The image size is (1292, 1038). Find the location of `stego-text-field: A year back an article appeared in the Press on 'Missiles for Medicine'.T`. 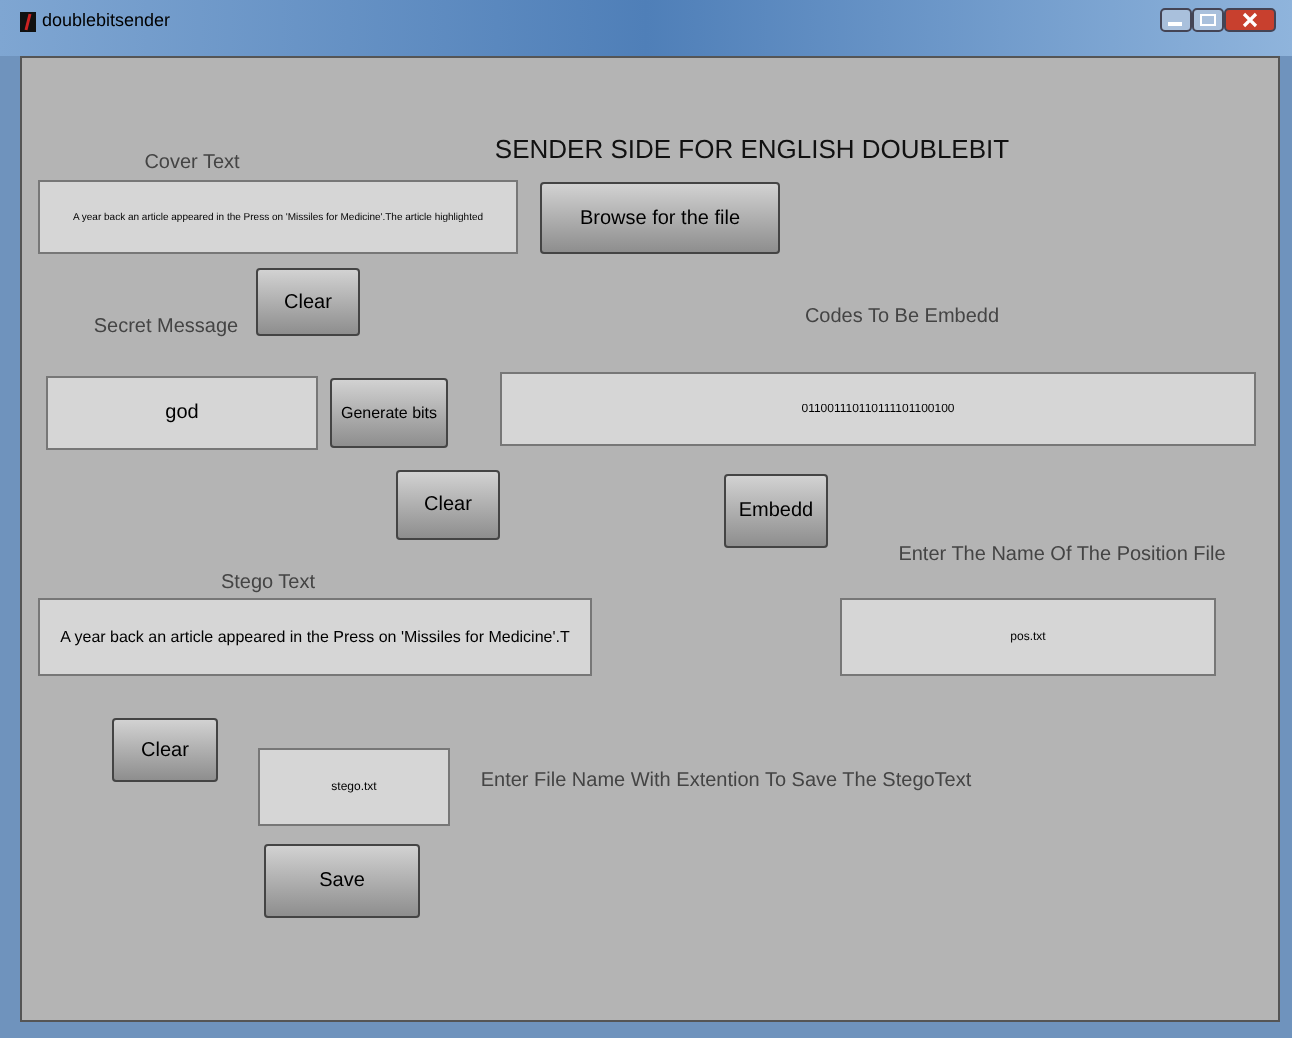

stego-text-field: A year back an article appeared in the Press on 'Missiles for Medicine'.T is located at coordinates (315, 637).